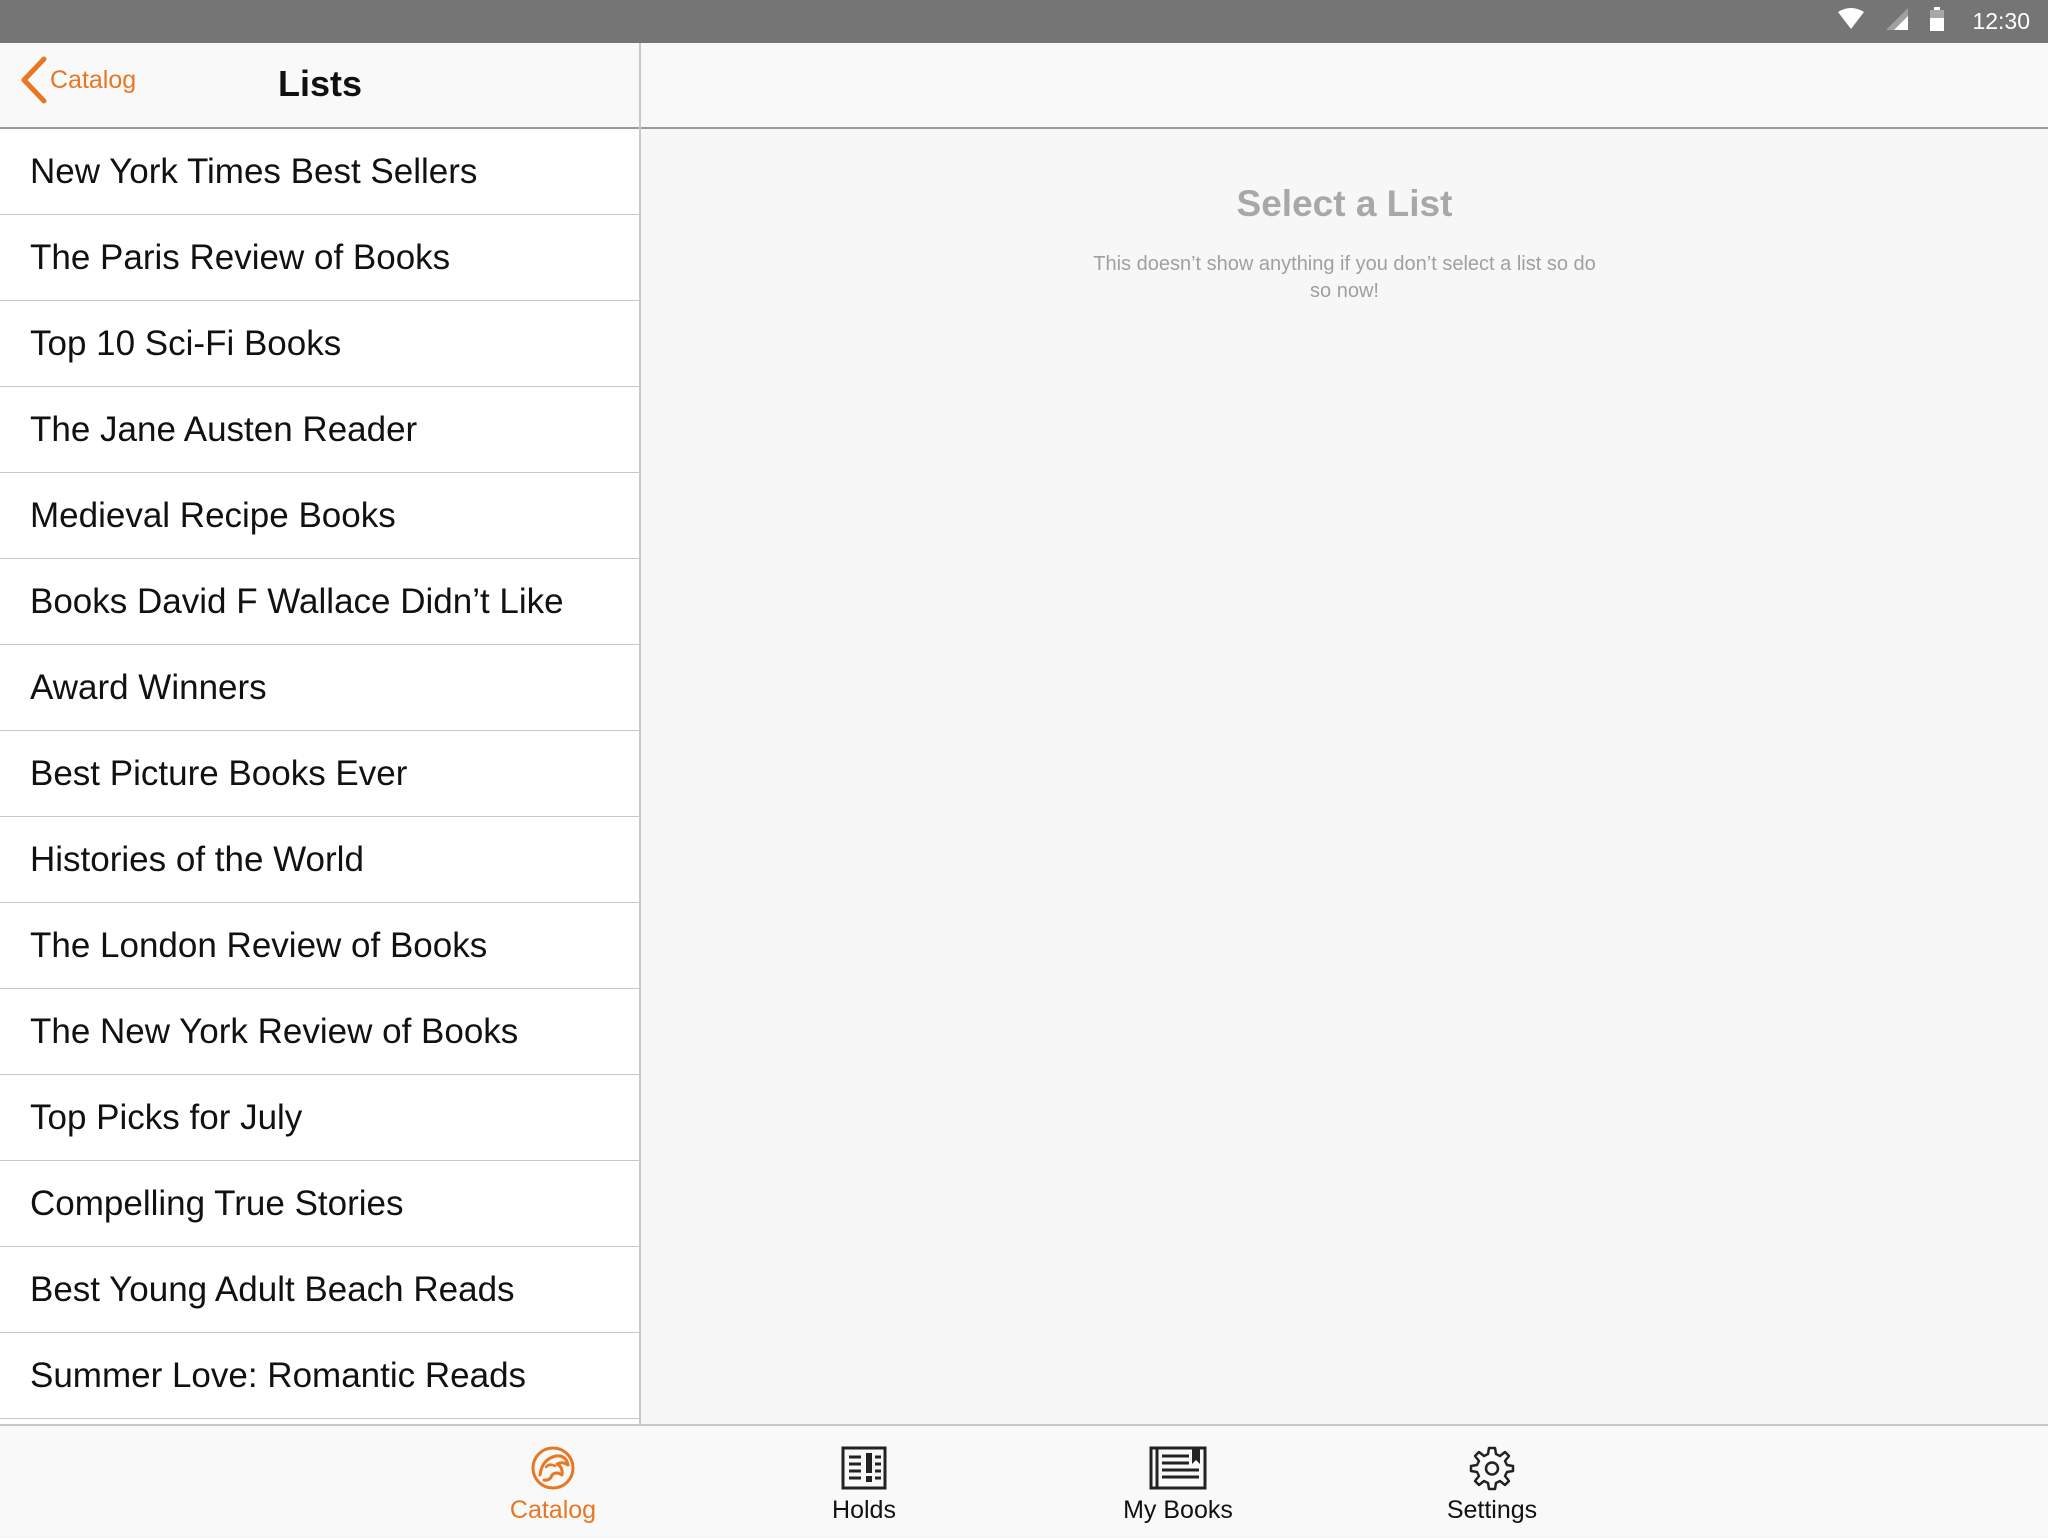 This screenshot has height=1538, width=2048. Describe the element at coordinates (864, 1510) in the screenshot. I see `tab-label: Holds` at that location.